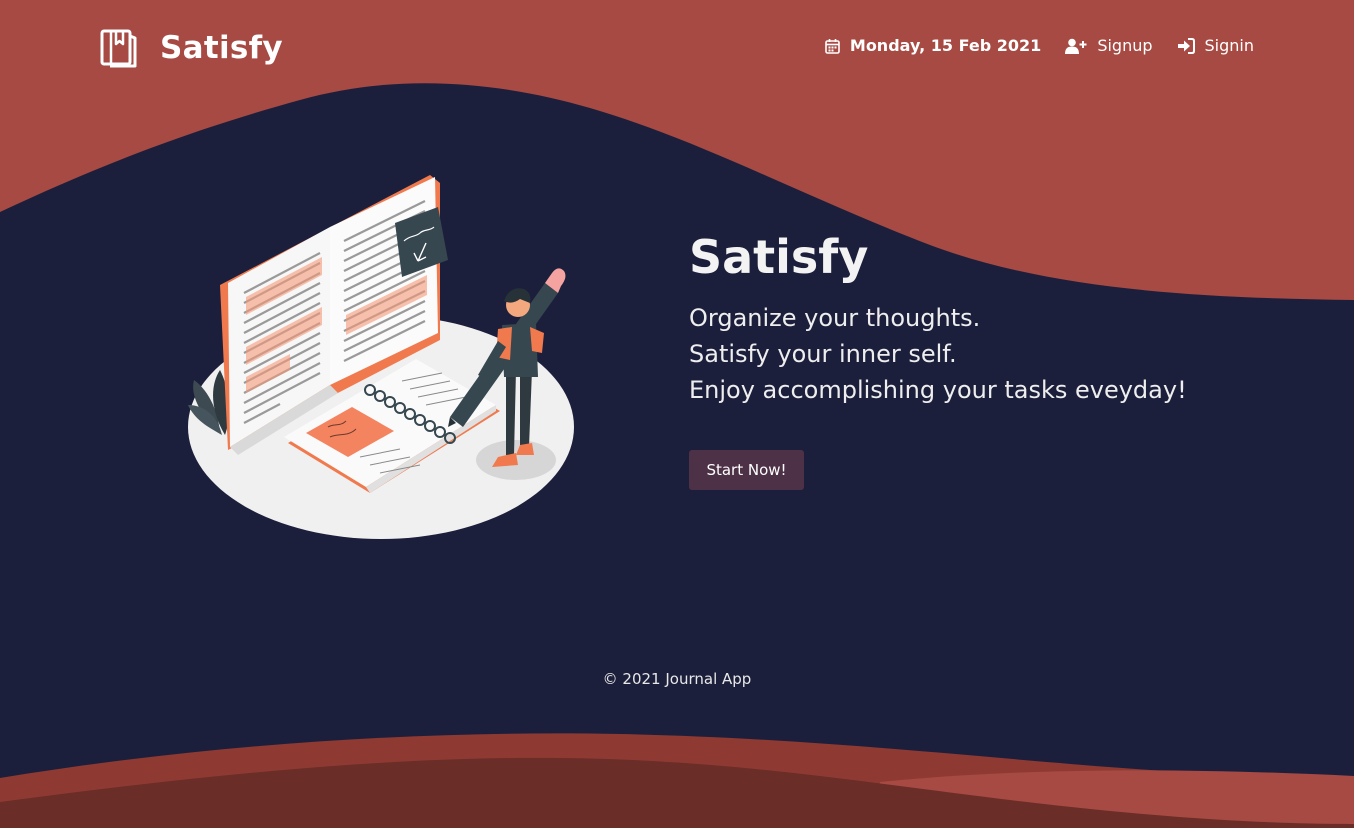 This screenshot has height=828, width=1354. I want to click on date-label: Monday, 15 Feb 2021, so click(945, 45).